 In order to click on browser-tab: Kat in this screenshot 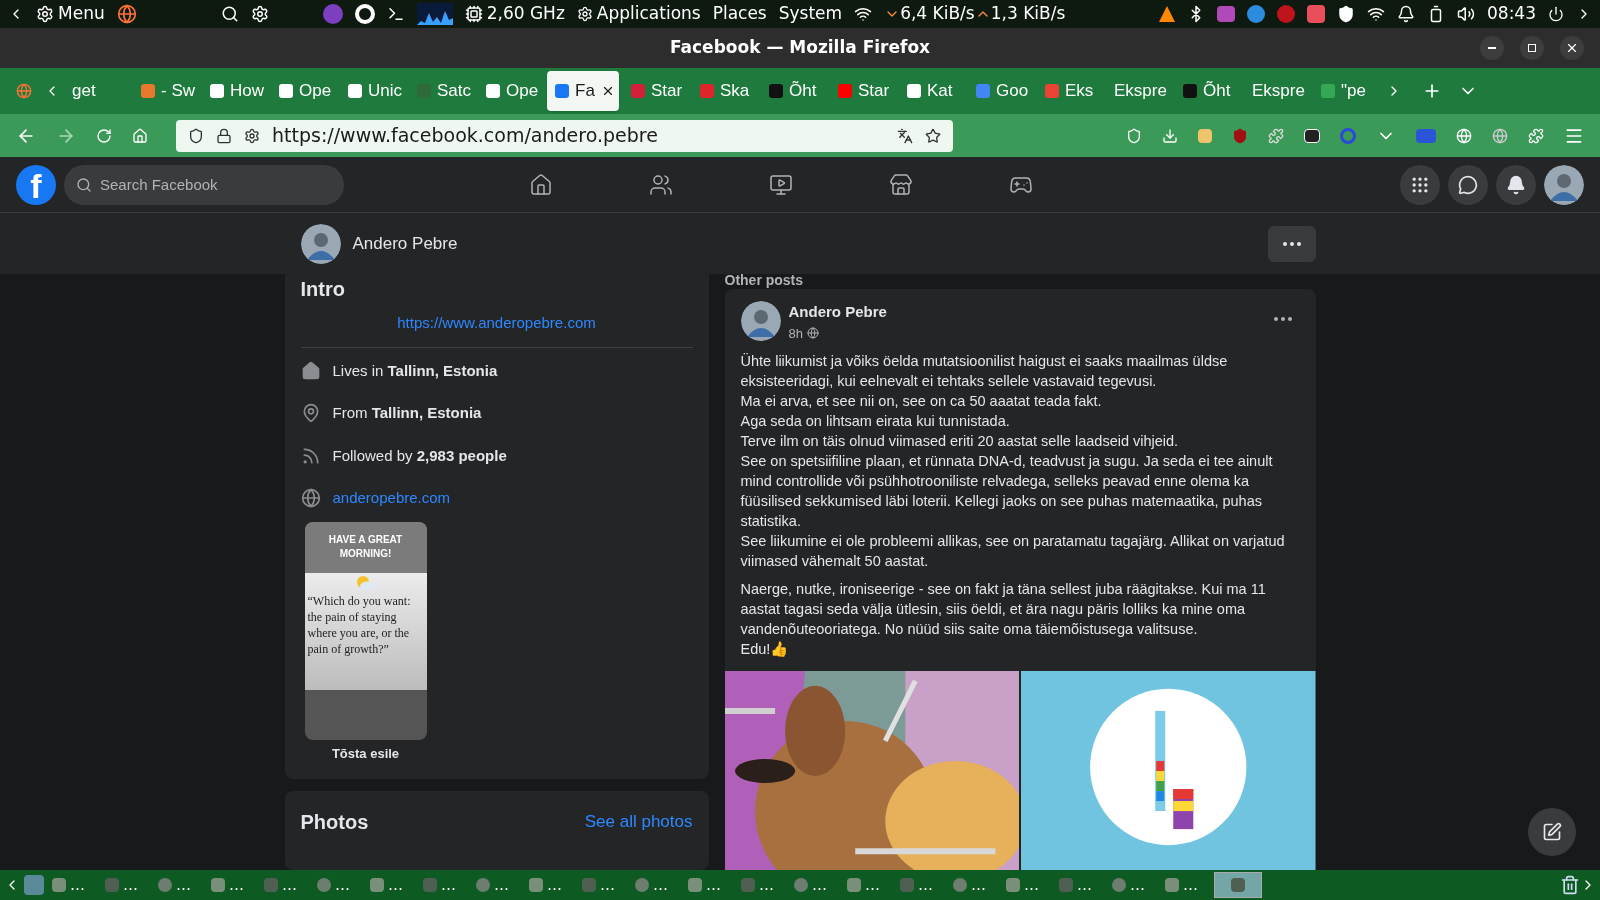, I will do `click(931, 91)`.